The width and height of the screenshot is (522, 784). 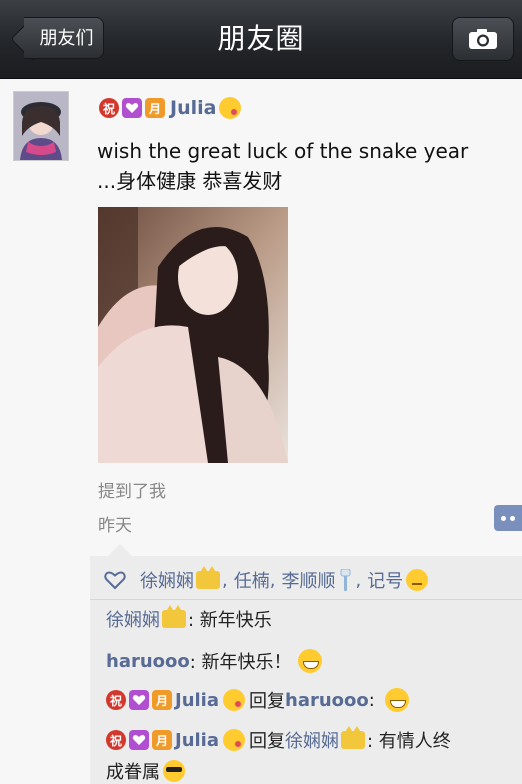 What do you see at coordinates (230, 620) in the screenshot?
I see `comment-text: : 新年快乐` at bounding box center [230, 620].